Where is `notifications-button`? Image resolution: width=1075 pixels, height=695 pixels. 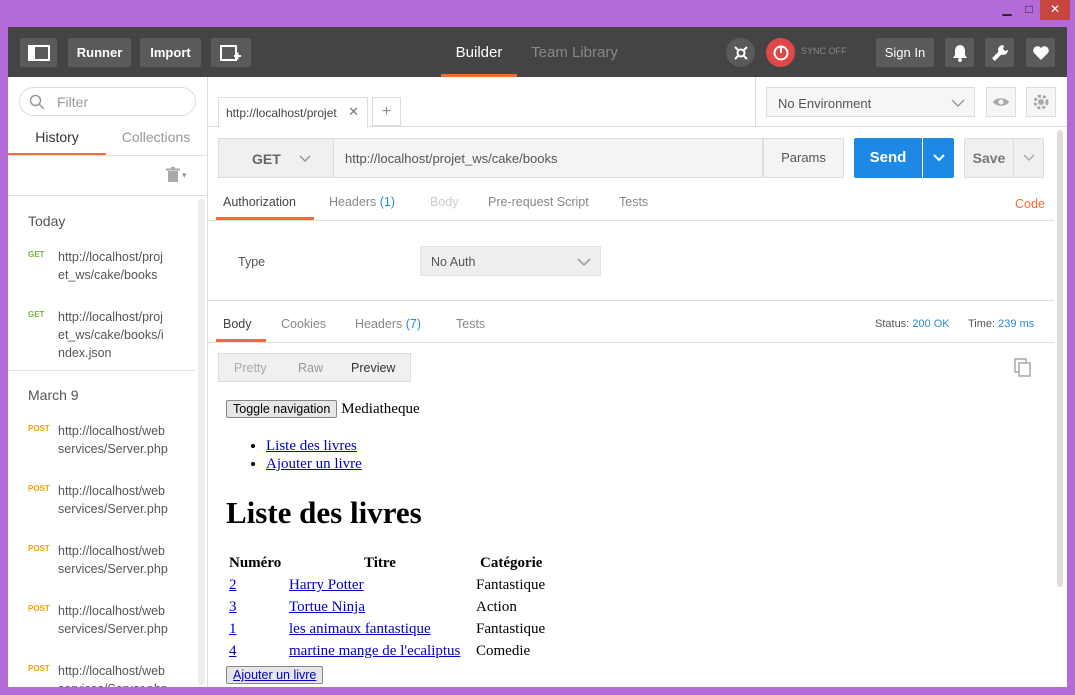 notifications-button is located at coordinates (959, 52).